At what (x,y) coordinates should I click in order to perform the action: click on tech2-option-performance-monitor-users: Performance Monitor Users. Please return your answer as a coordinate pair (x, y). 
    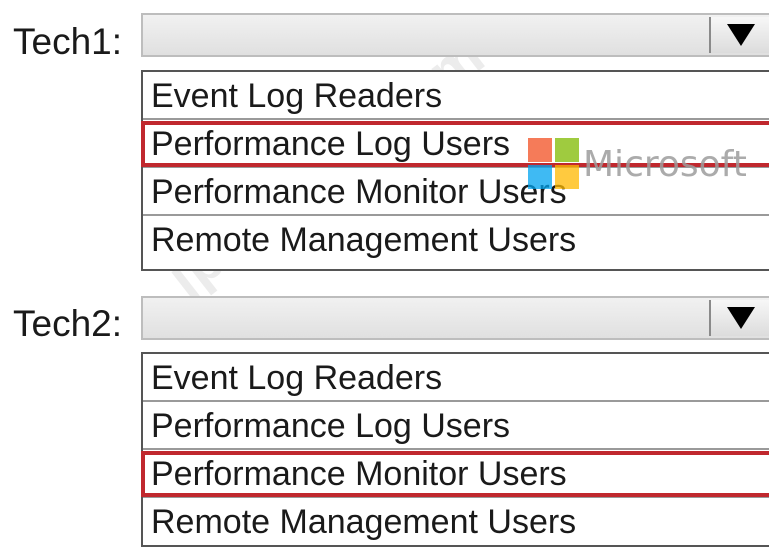
    Looking at the image, I should click on (455, 474).